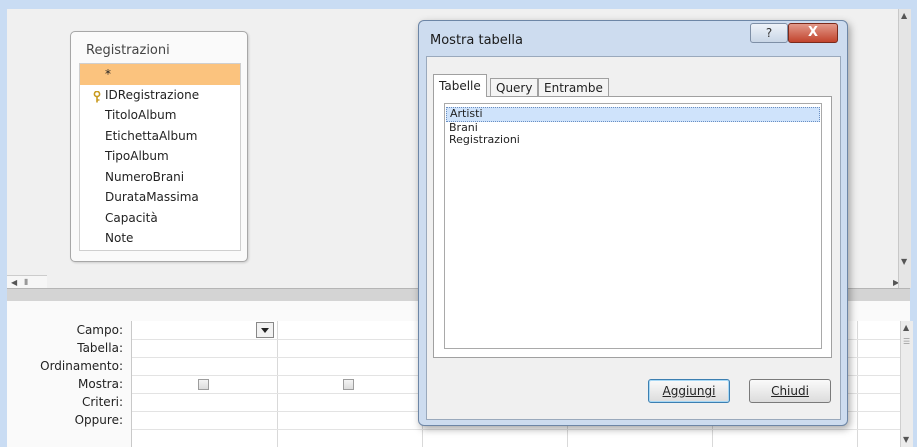 The width and height of the screenshot is (917, 447). What do you see at coordinates (131, 217) in the screenshot?
I see `field-label: Capacità` at bounding box center [131, 217].